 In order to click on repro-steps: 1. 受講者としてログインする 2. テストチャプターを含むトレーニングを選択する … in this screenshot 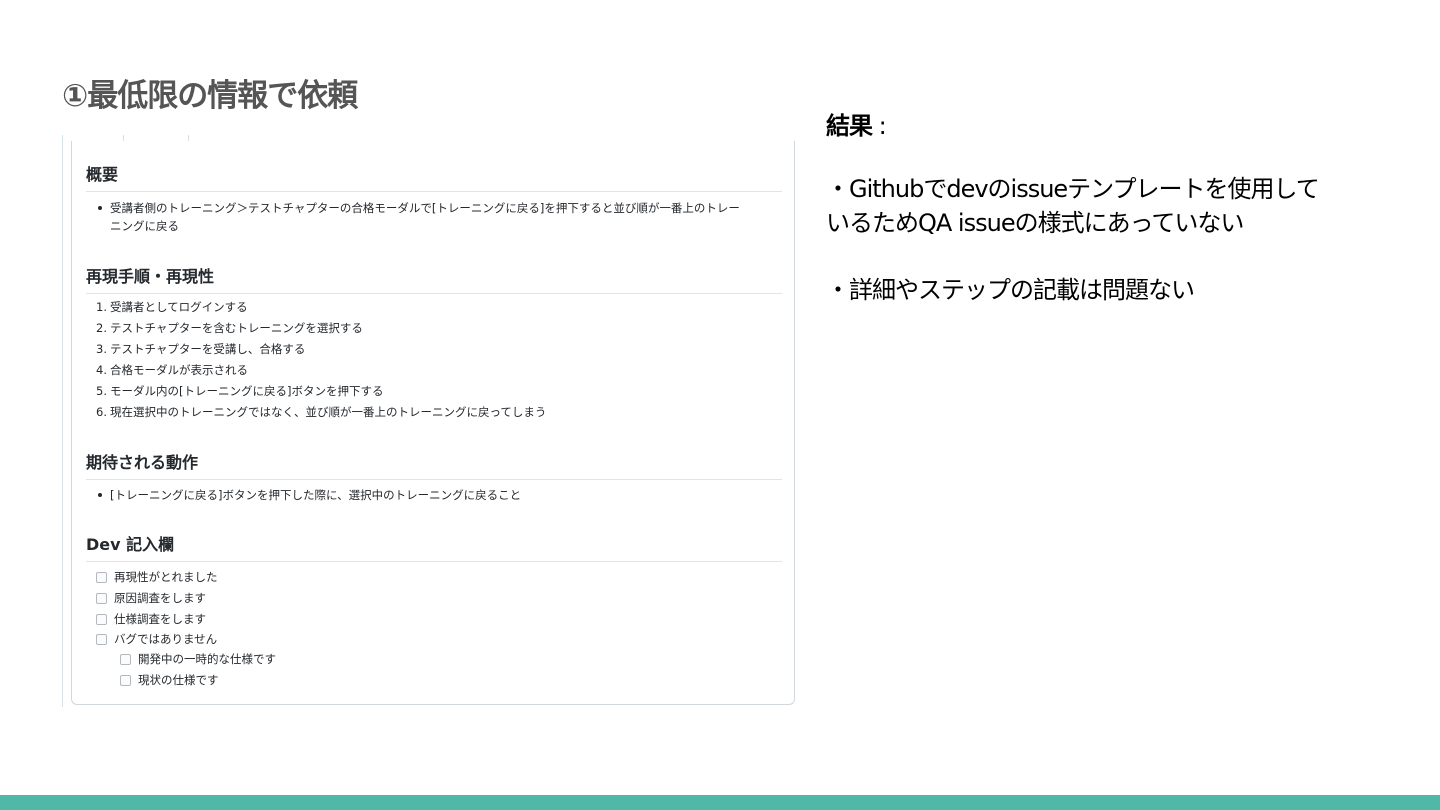, I will do `click(436, 360)`.